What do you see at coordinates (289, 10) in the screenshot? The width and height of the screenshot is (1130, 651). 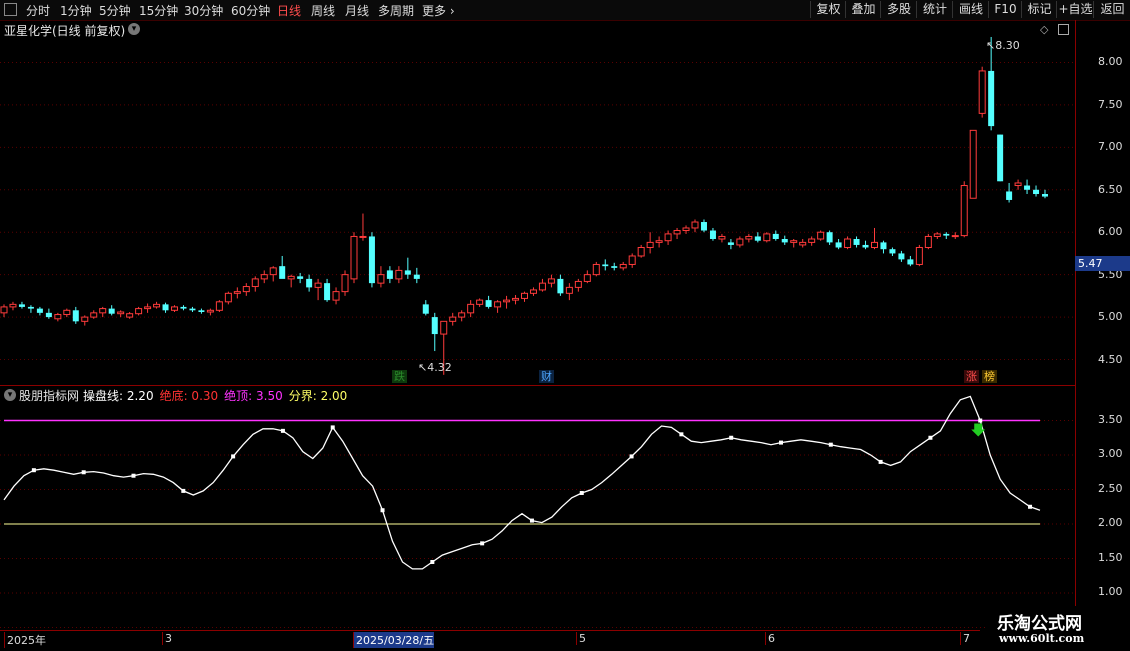 I see `tab-period-6: 日线` at bounding box center [289, 10].